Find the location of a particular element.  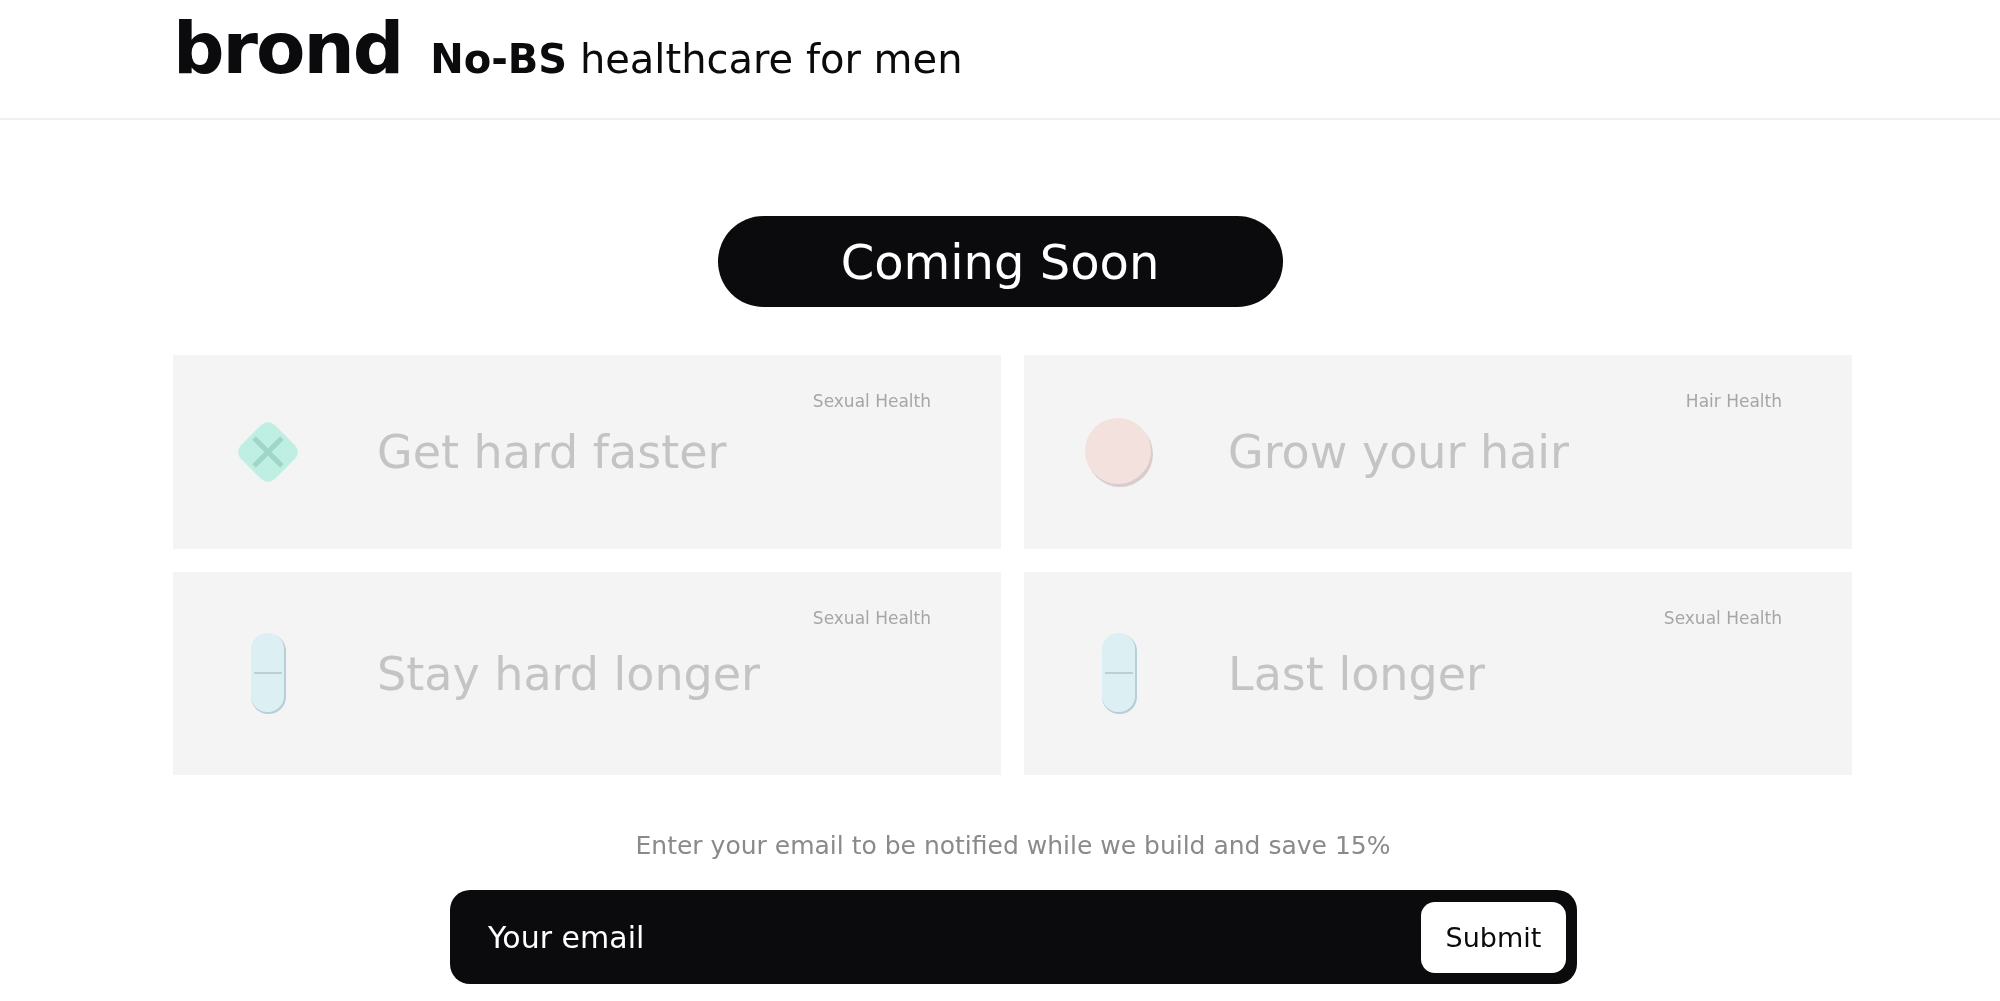

tagline: No-BS healthcare for men is located at coordinates (696, 59).